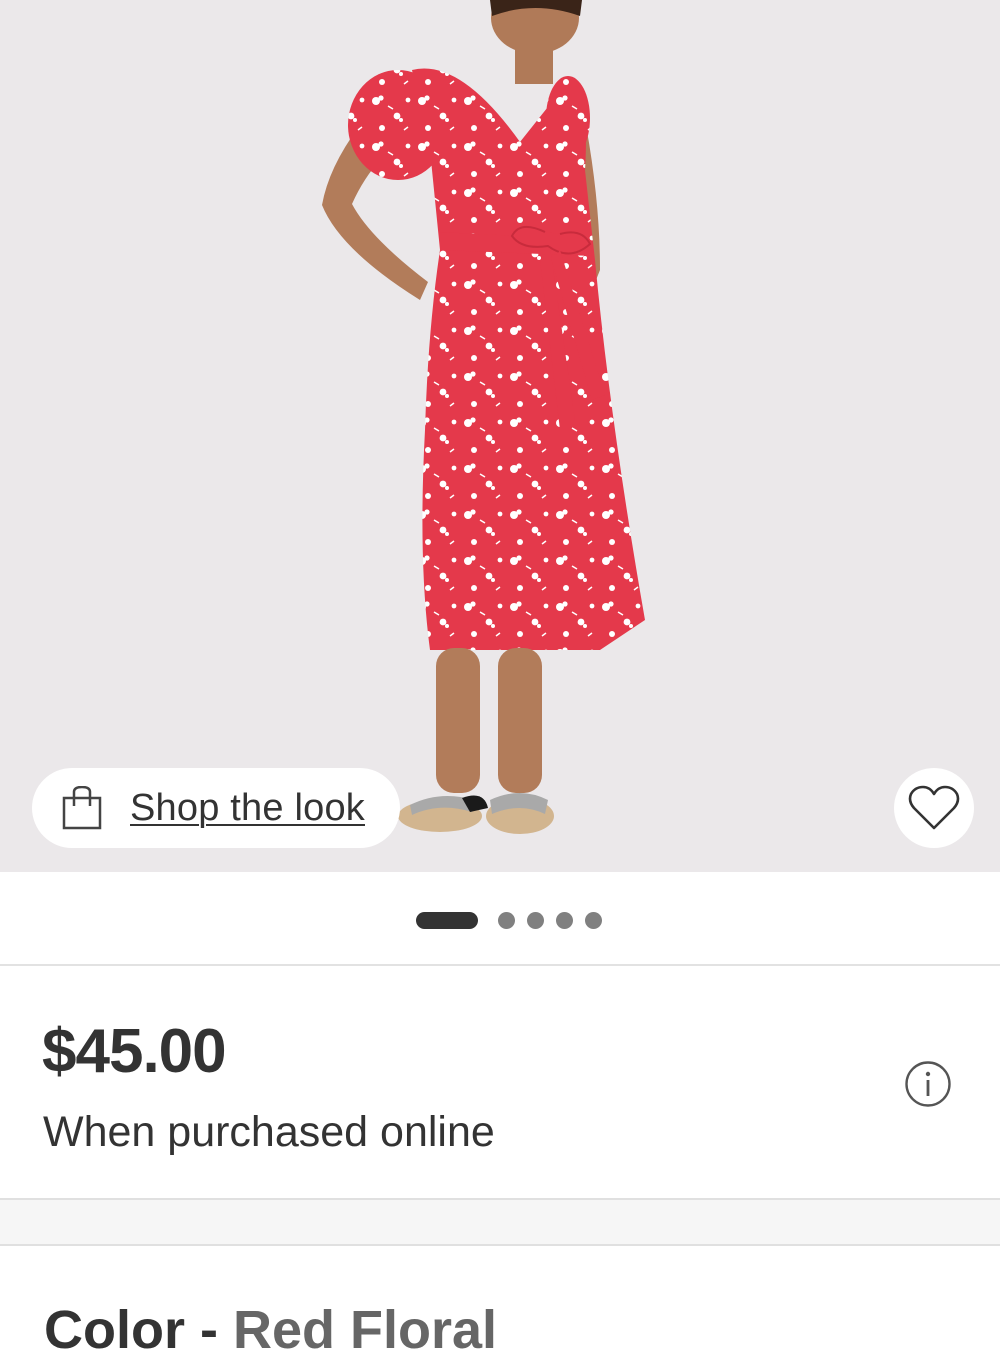 Image resolution: width=1000 pixels, height=1370 pixels. Describe the element at coordinates (134, 1051) in the screenshot. I see `price: $45.00` at that location.